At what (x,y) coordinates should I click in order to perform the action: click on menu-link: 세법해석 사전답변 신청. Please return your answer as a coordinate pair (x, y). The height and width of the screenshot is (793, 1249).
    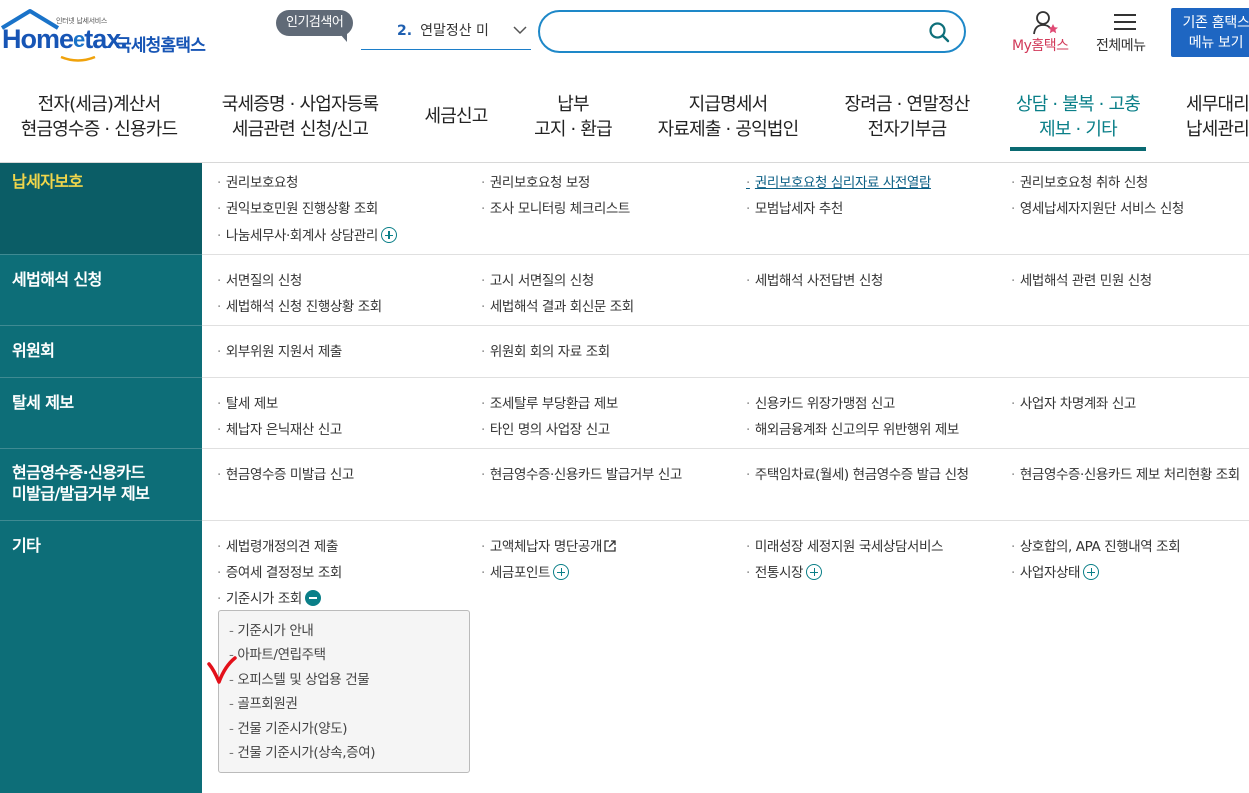
    Looking at the image, I should click on (814, 279).